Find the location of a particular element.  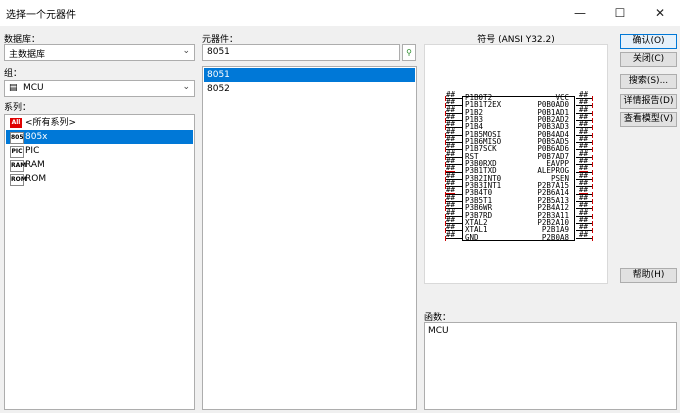

family-label: 系列： is located at coordinates (18, 108).